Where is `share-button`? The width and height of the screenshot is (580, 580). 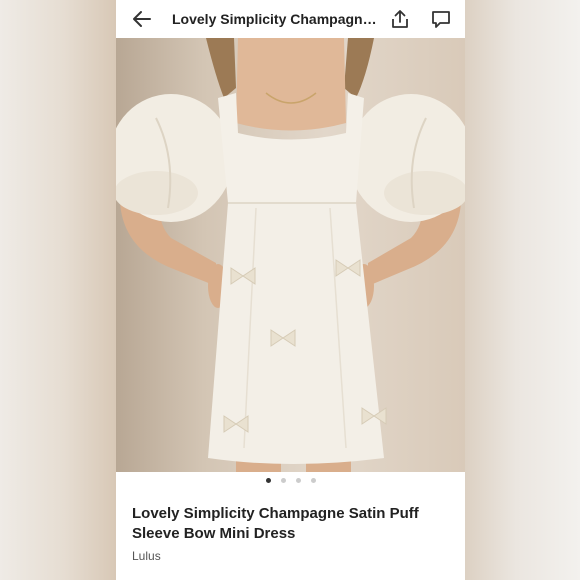 share-button is located at coordinates (400, 19).